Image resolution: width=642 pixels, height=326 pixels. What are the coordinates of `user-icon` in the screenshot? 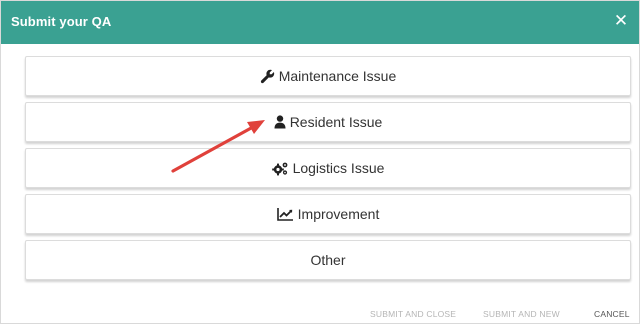 It's located at (280, 122).